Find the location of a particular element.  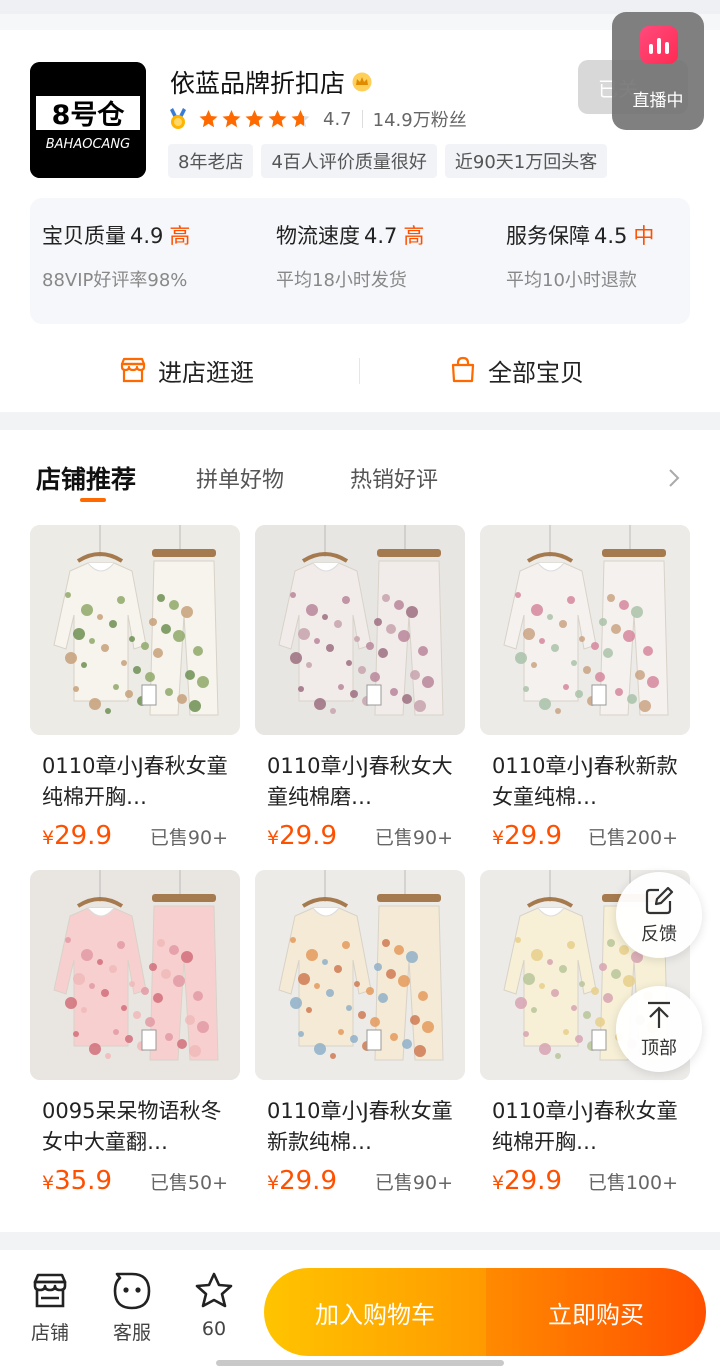

nav-store: 店铺 is located at coordinates (50, 1307).